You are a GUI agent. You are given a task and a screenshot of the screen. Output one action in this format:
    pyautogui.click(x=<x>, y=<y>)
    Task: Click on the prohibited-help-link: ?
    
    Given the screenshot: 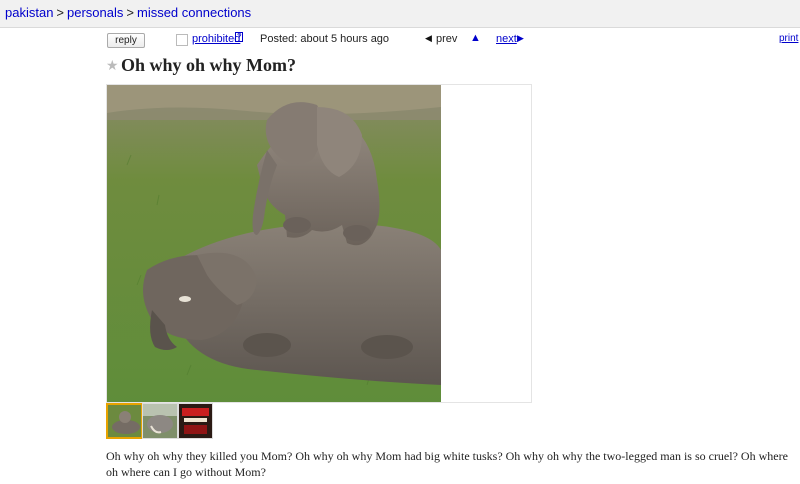 What is the action you would take?
    pyautogui.click(x=239, y=37)
    